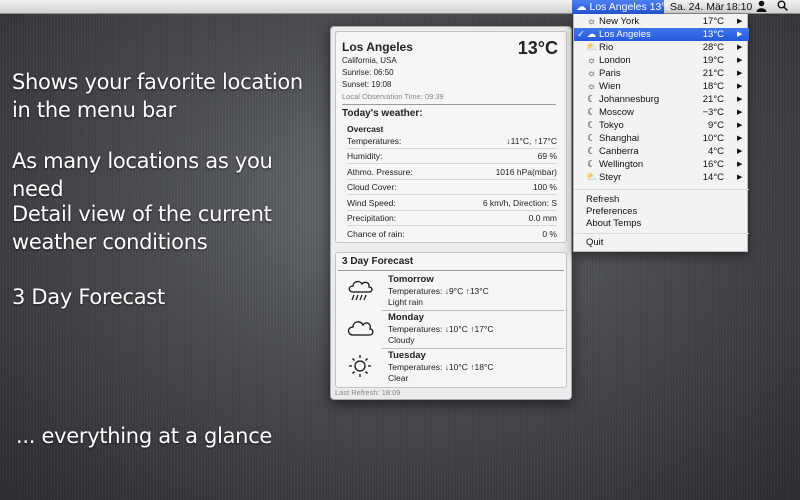 This screenshot has height=500, width=800. I want to click on weather-row-cloud-cover: Cloud Cover: 100 %, so click(452, 187).